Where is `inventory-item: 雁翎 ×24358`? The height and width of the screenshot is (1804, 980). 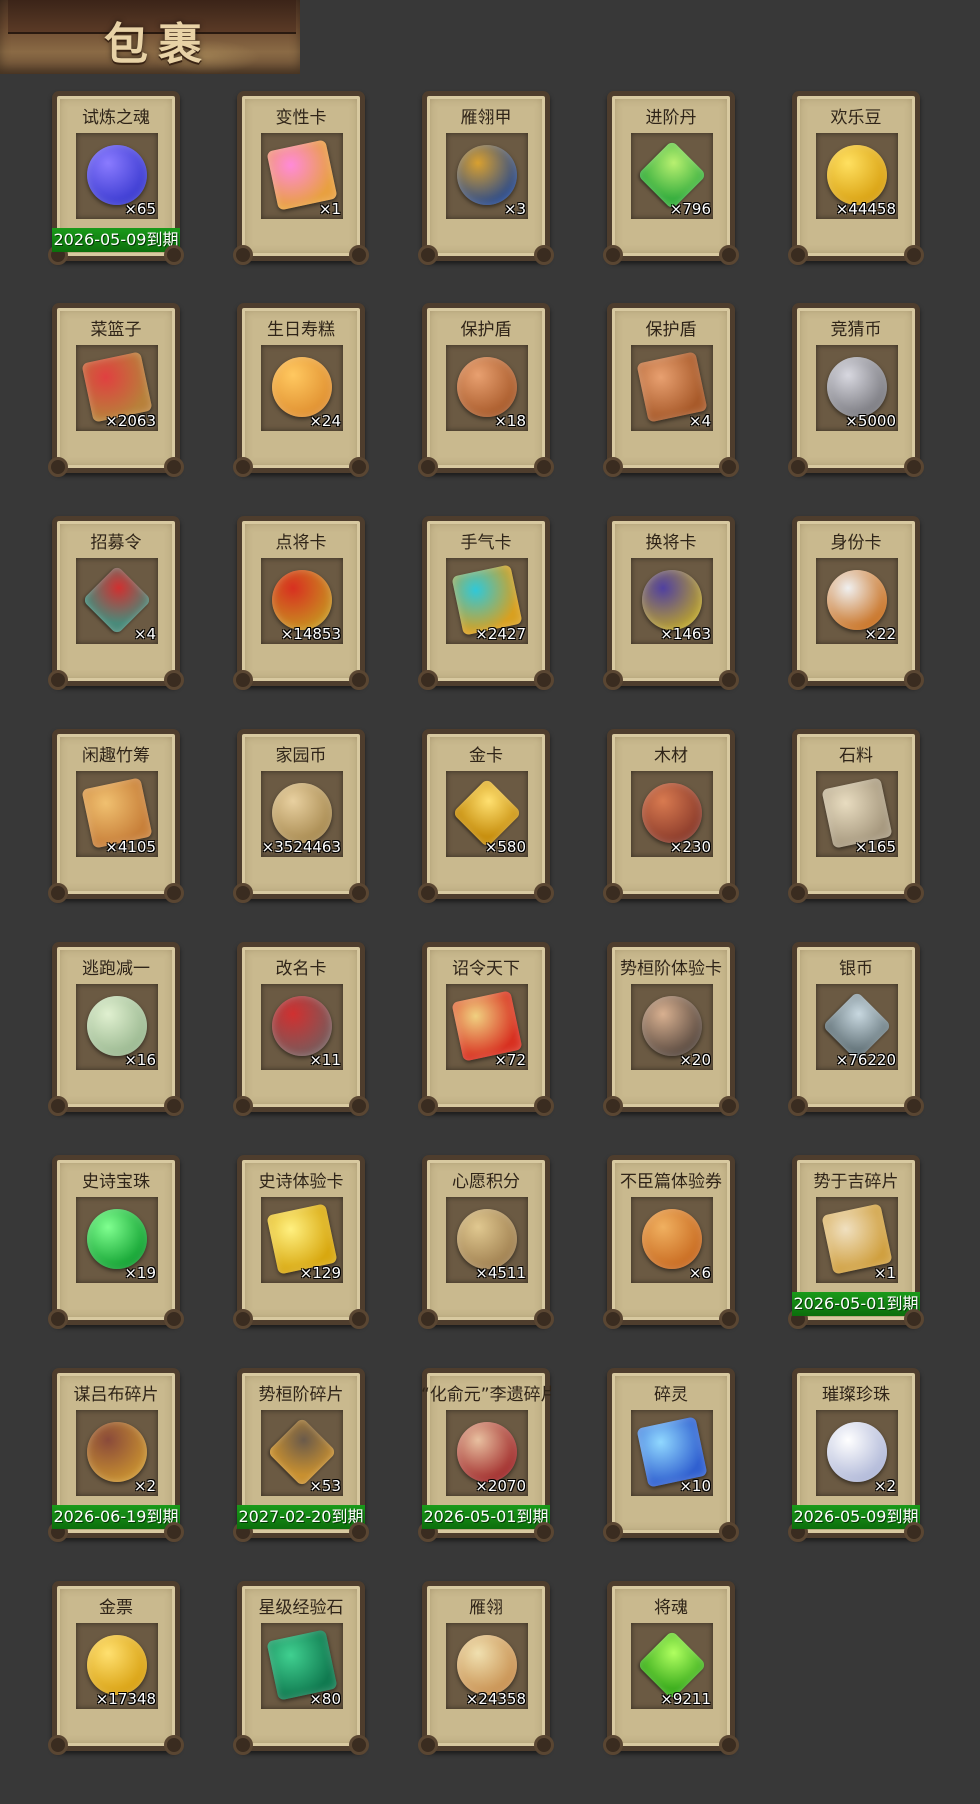
inventory-item: 雁翎 ×24358 is located at coordinates (486, 1668).